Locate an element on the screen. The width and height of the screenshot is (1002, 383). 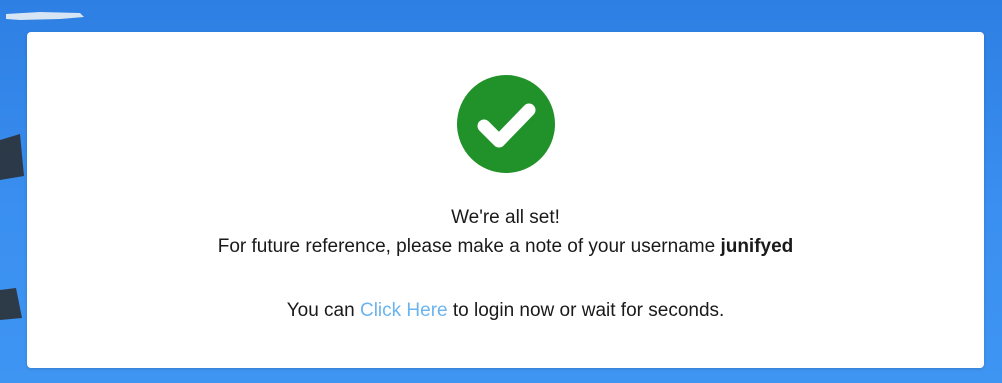
login-prefix-text: You can is located at coordinates (320, 310).